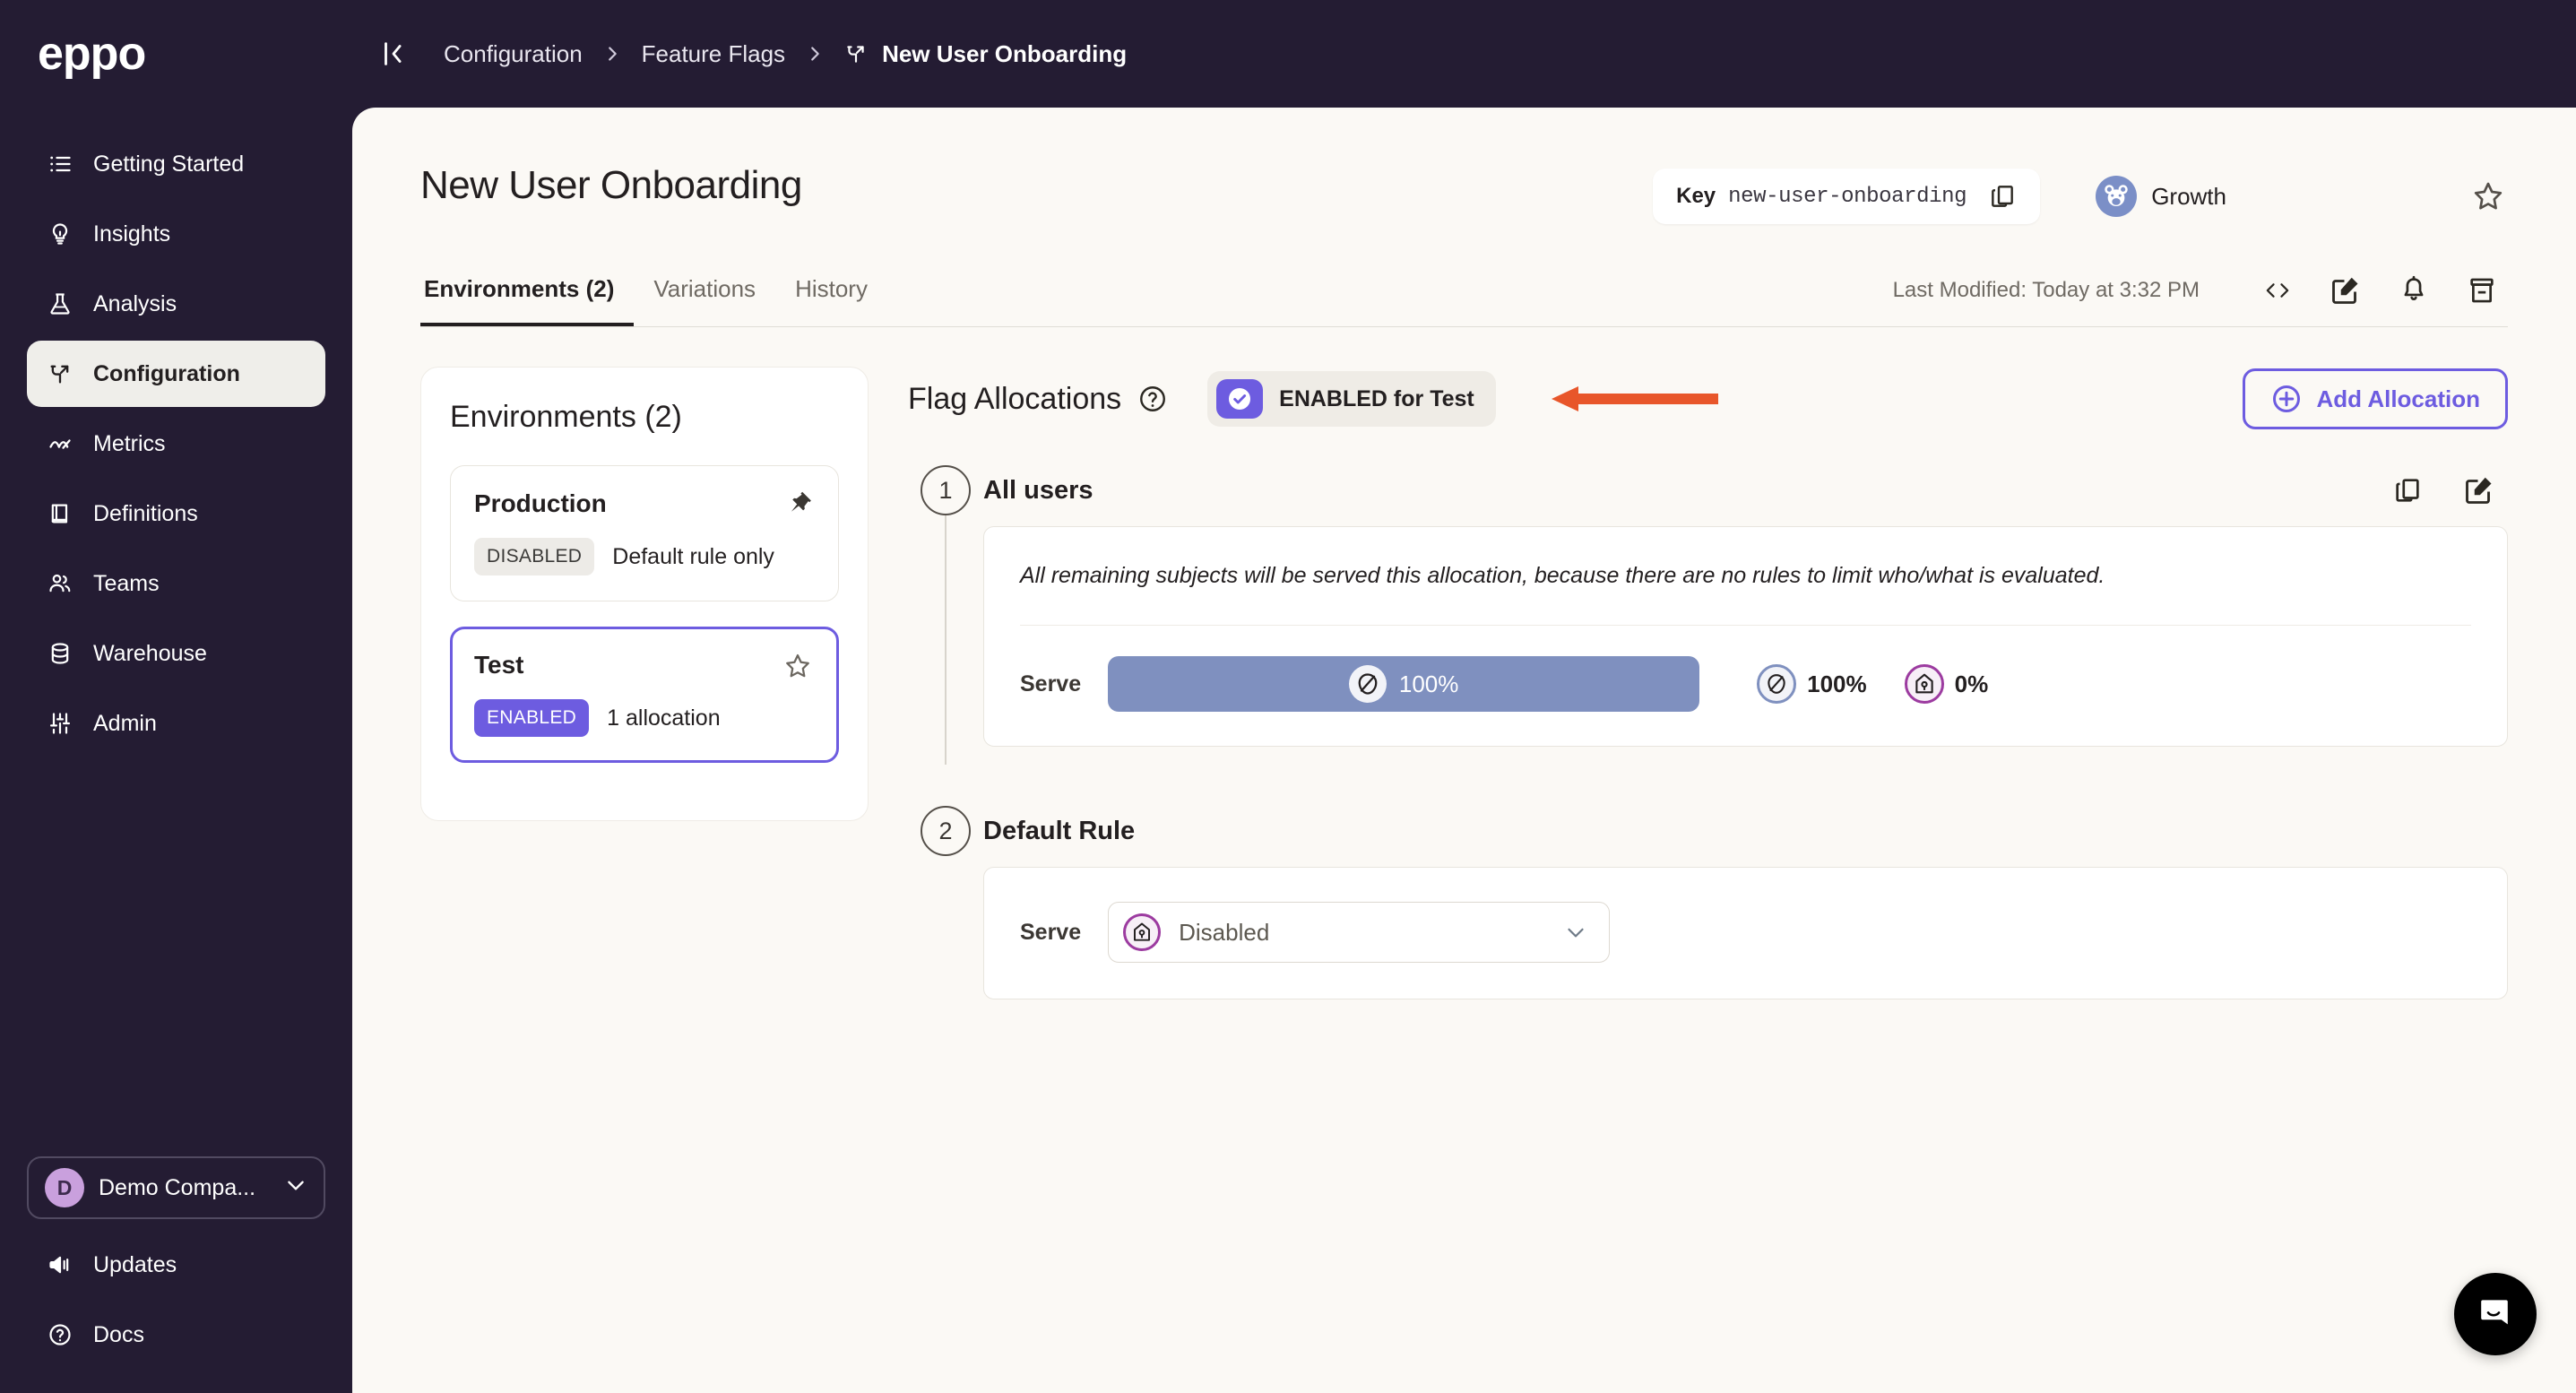 This screenshot has height=1393, width=2576. What do you see at coordinates (1038, 490) in the screenshot?
I see `step-title: All users` at bounding box center [1038, 490].